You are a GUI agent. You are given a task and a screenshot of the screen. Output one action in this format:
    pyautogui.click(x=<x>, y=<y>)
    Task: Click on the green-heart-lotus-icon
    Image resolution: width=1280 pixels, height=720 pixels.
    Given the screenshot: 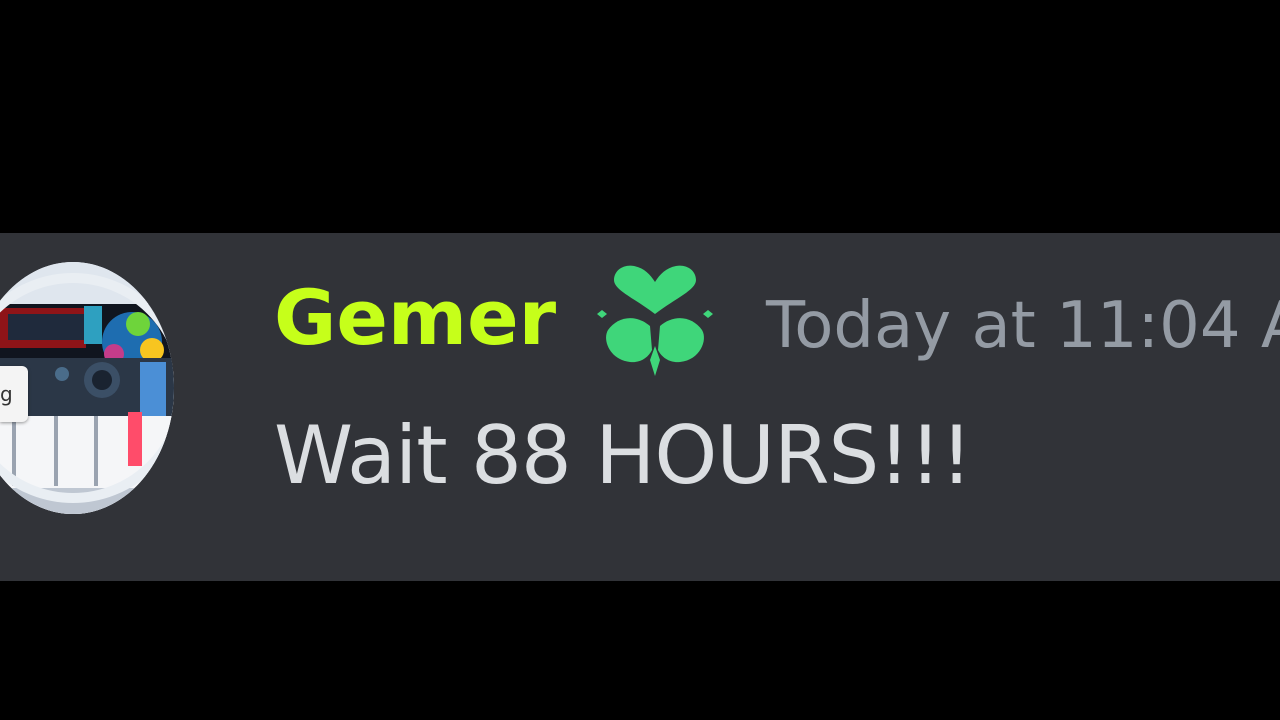 What is the action you would take?
    pyautogui.click(x=655, y=321)
    